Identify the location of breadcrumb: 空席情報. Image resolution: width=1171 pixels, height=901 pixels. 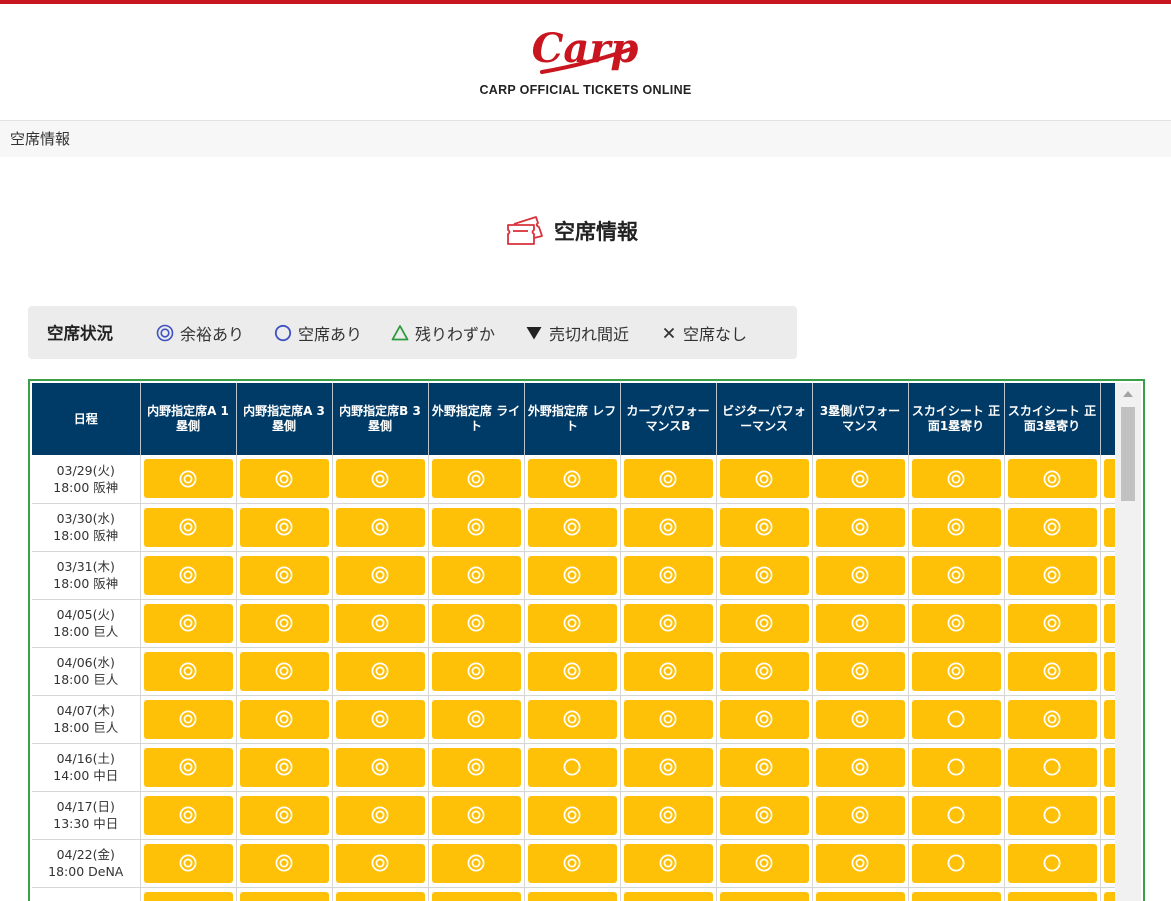
(585, 139).